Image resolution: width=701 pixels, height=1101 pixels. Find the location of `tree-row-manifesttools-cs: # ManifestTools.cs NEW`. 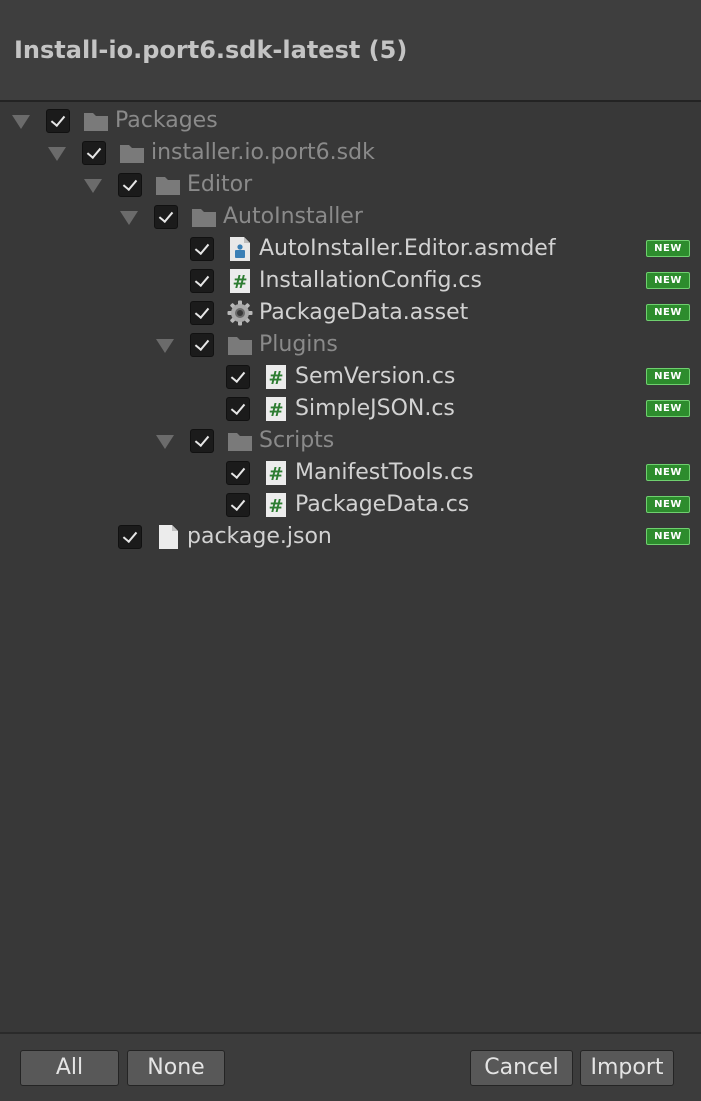

tree-row-manifesttools-cs: # ManifestTools.cs NEW is located at coordinates (350, 473).